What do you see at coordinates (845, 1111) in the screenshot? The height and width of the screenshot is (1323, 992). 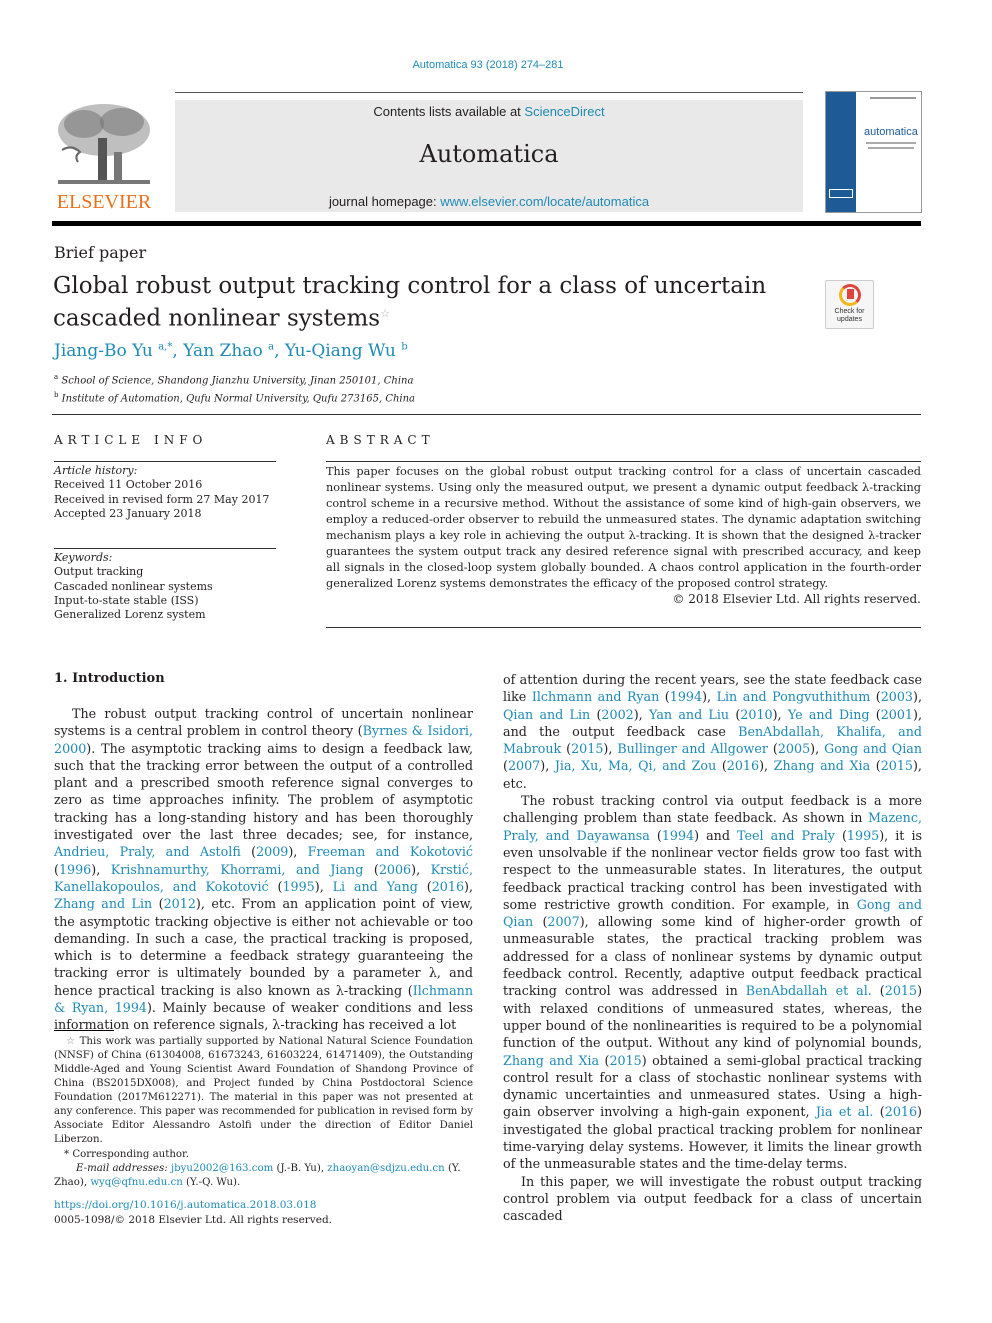 I see `citation-link: Jia et al.` at bounding box center [845, 1111].